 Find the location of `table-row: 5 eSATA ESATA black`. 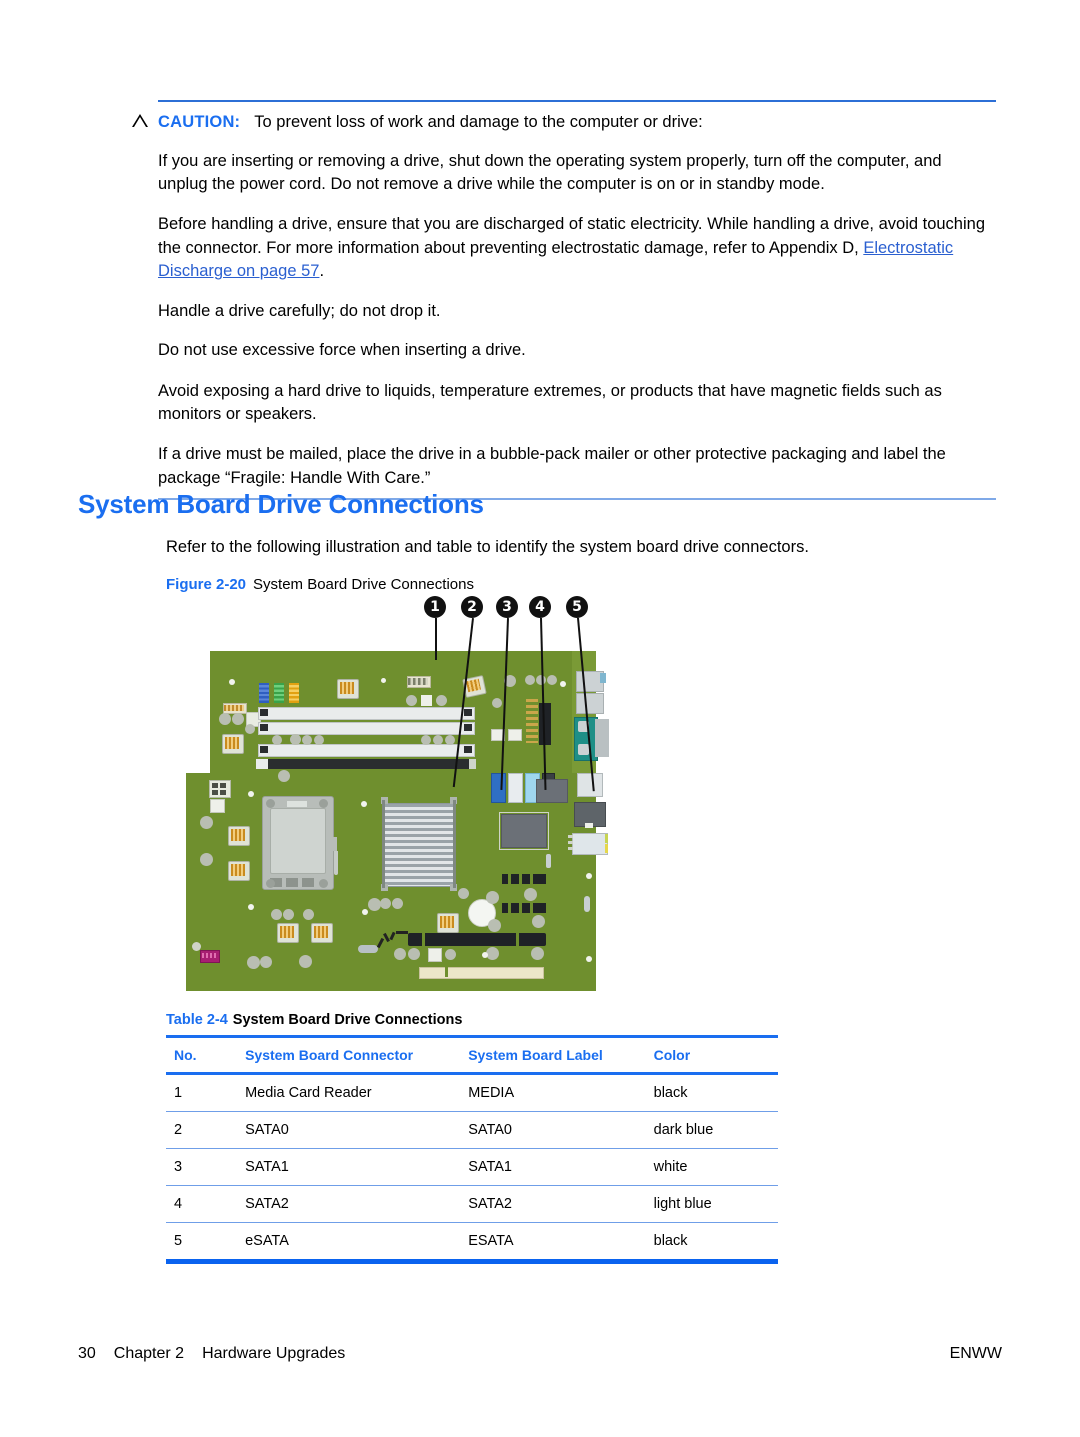

table-row: 5 eSATA ESATA black is located at coordinates (472, 1242).